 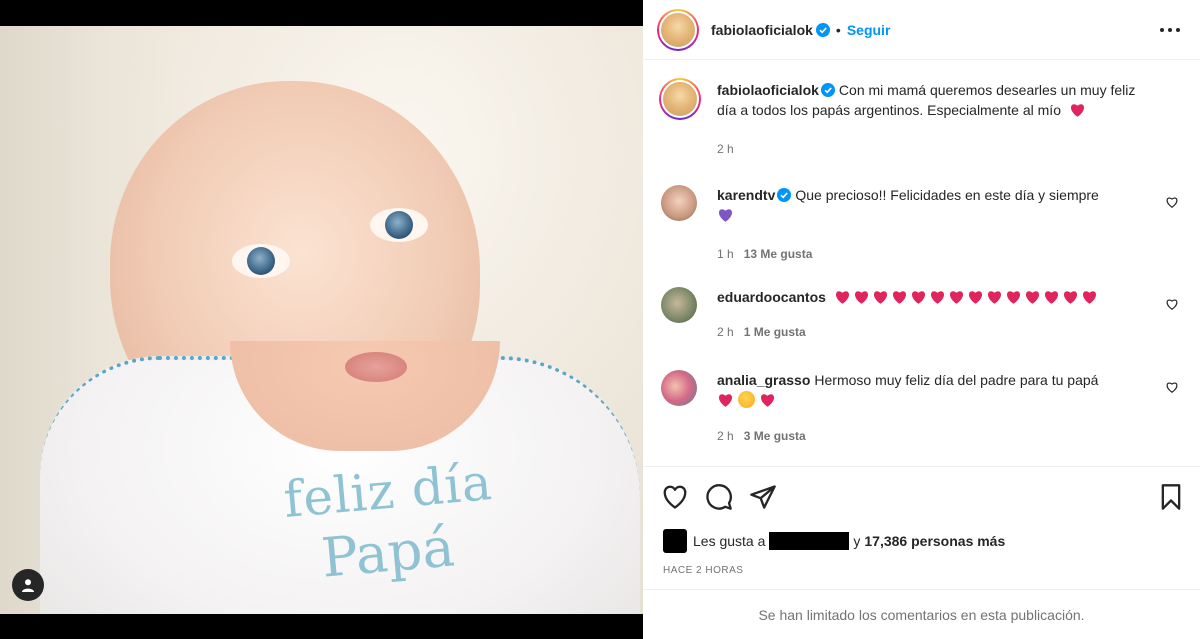 I want to click on share-icon, so click(x=763, y=497).